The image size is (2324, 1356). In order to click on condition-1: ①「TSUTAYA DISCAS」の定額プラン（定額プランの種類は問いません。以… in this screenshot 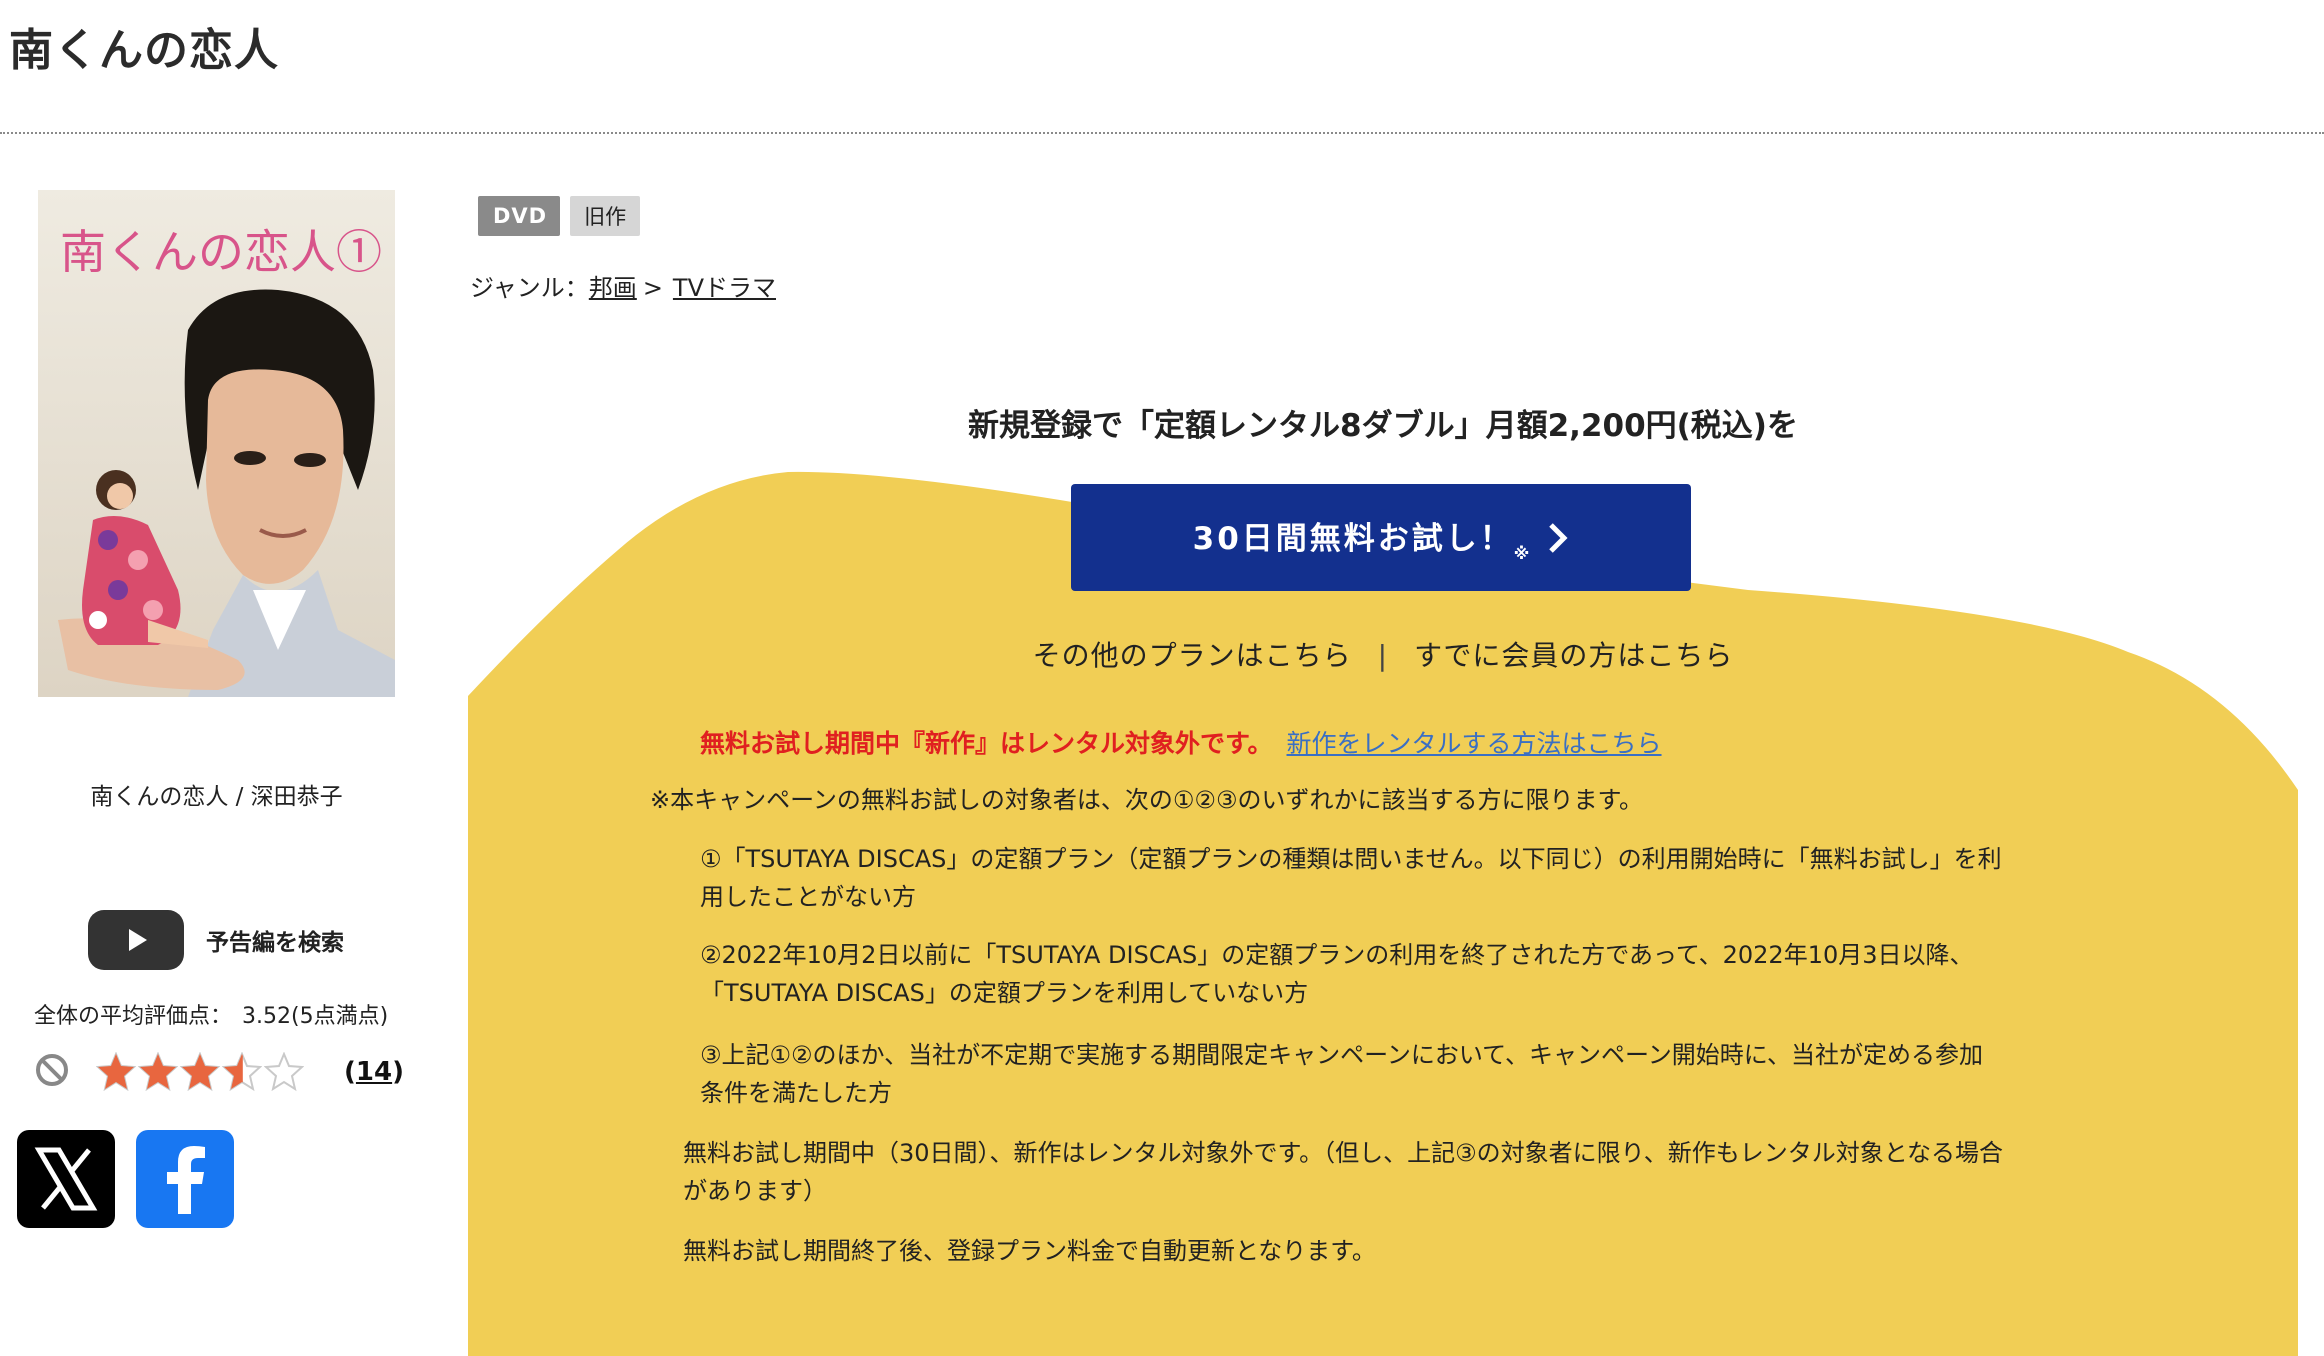, I will do `click(1410, 878)`.